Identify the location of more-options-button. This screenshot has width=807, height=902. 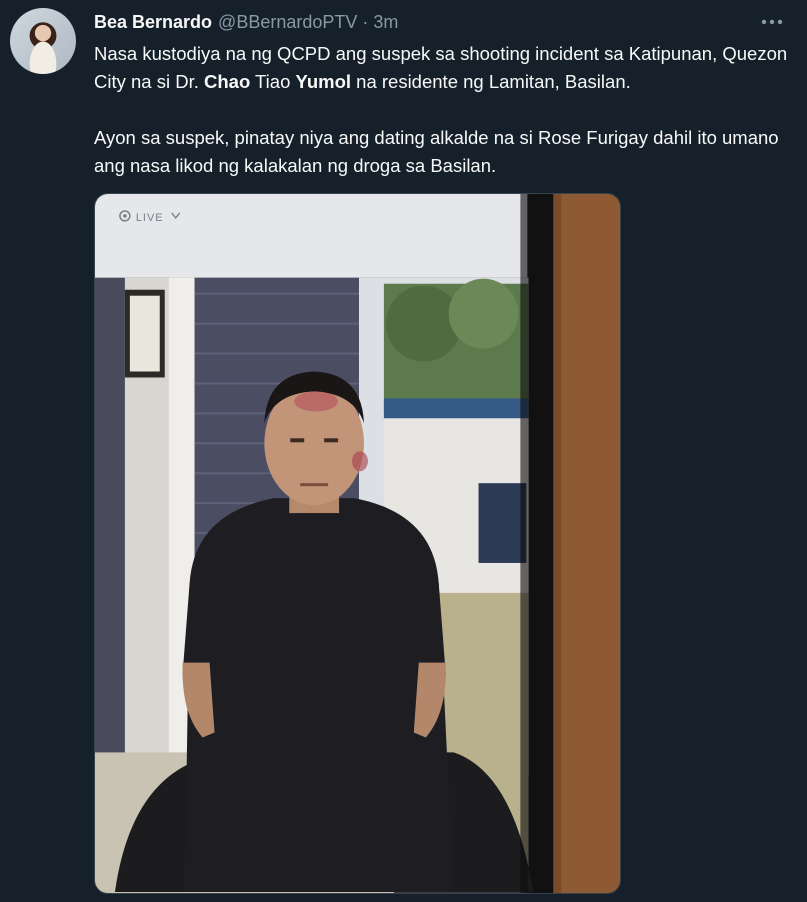
(772, 22).